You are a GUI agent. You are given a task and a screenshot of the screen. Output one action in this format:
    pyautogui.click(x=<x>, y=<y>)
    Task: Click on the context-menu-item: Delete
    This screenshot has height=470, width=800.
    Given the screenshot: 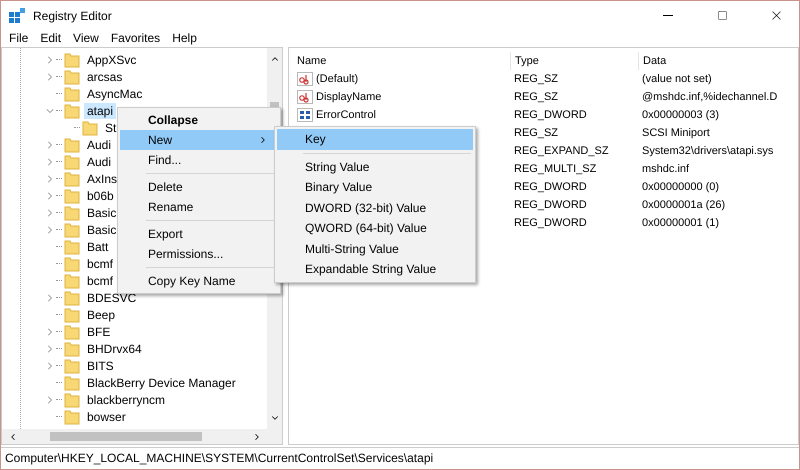 What is the action you would take?
    pyautogui.click(x=199, y=187)
    